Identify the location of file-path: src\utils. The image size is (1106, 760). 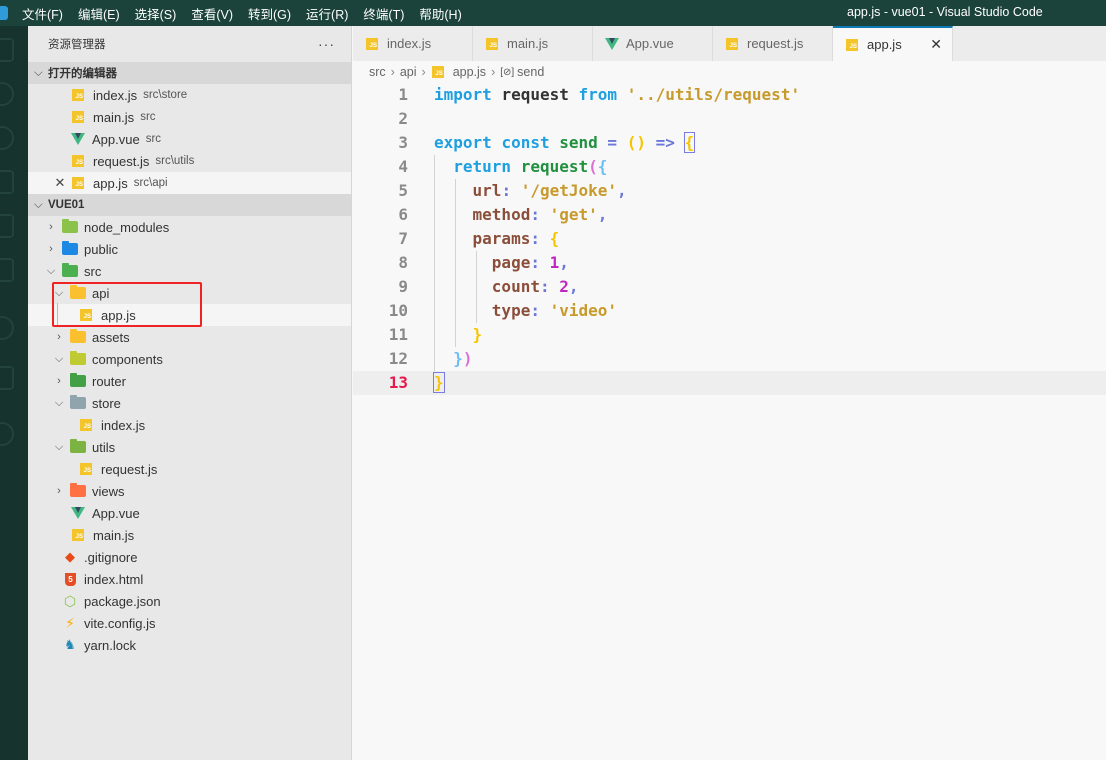
(175, 161).